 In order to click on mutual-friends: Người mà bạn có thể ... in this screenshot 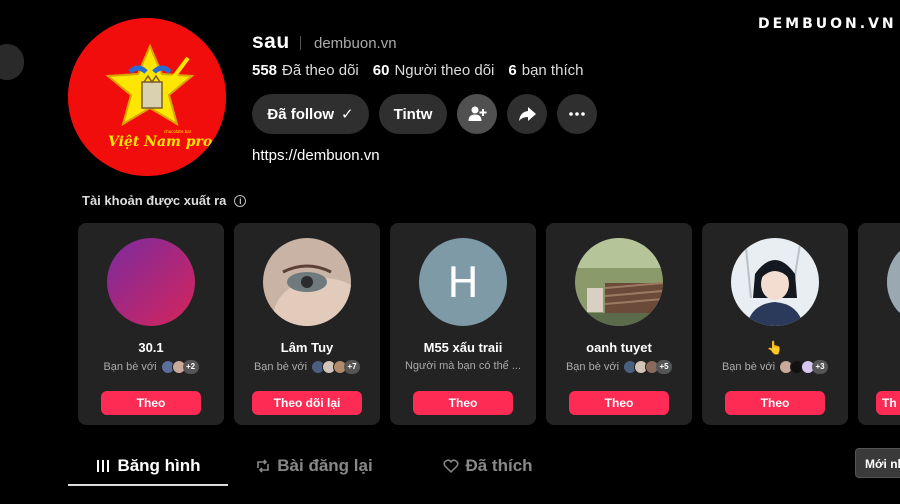, I will do `click(463, 366)`.